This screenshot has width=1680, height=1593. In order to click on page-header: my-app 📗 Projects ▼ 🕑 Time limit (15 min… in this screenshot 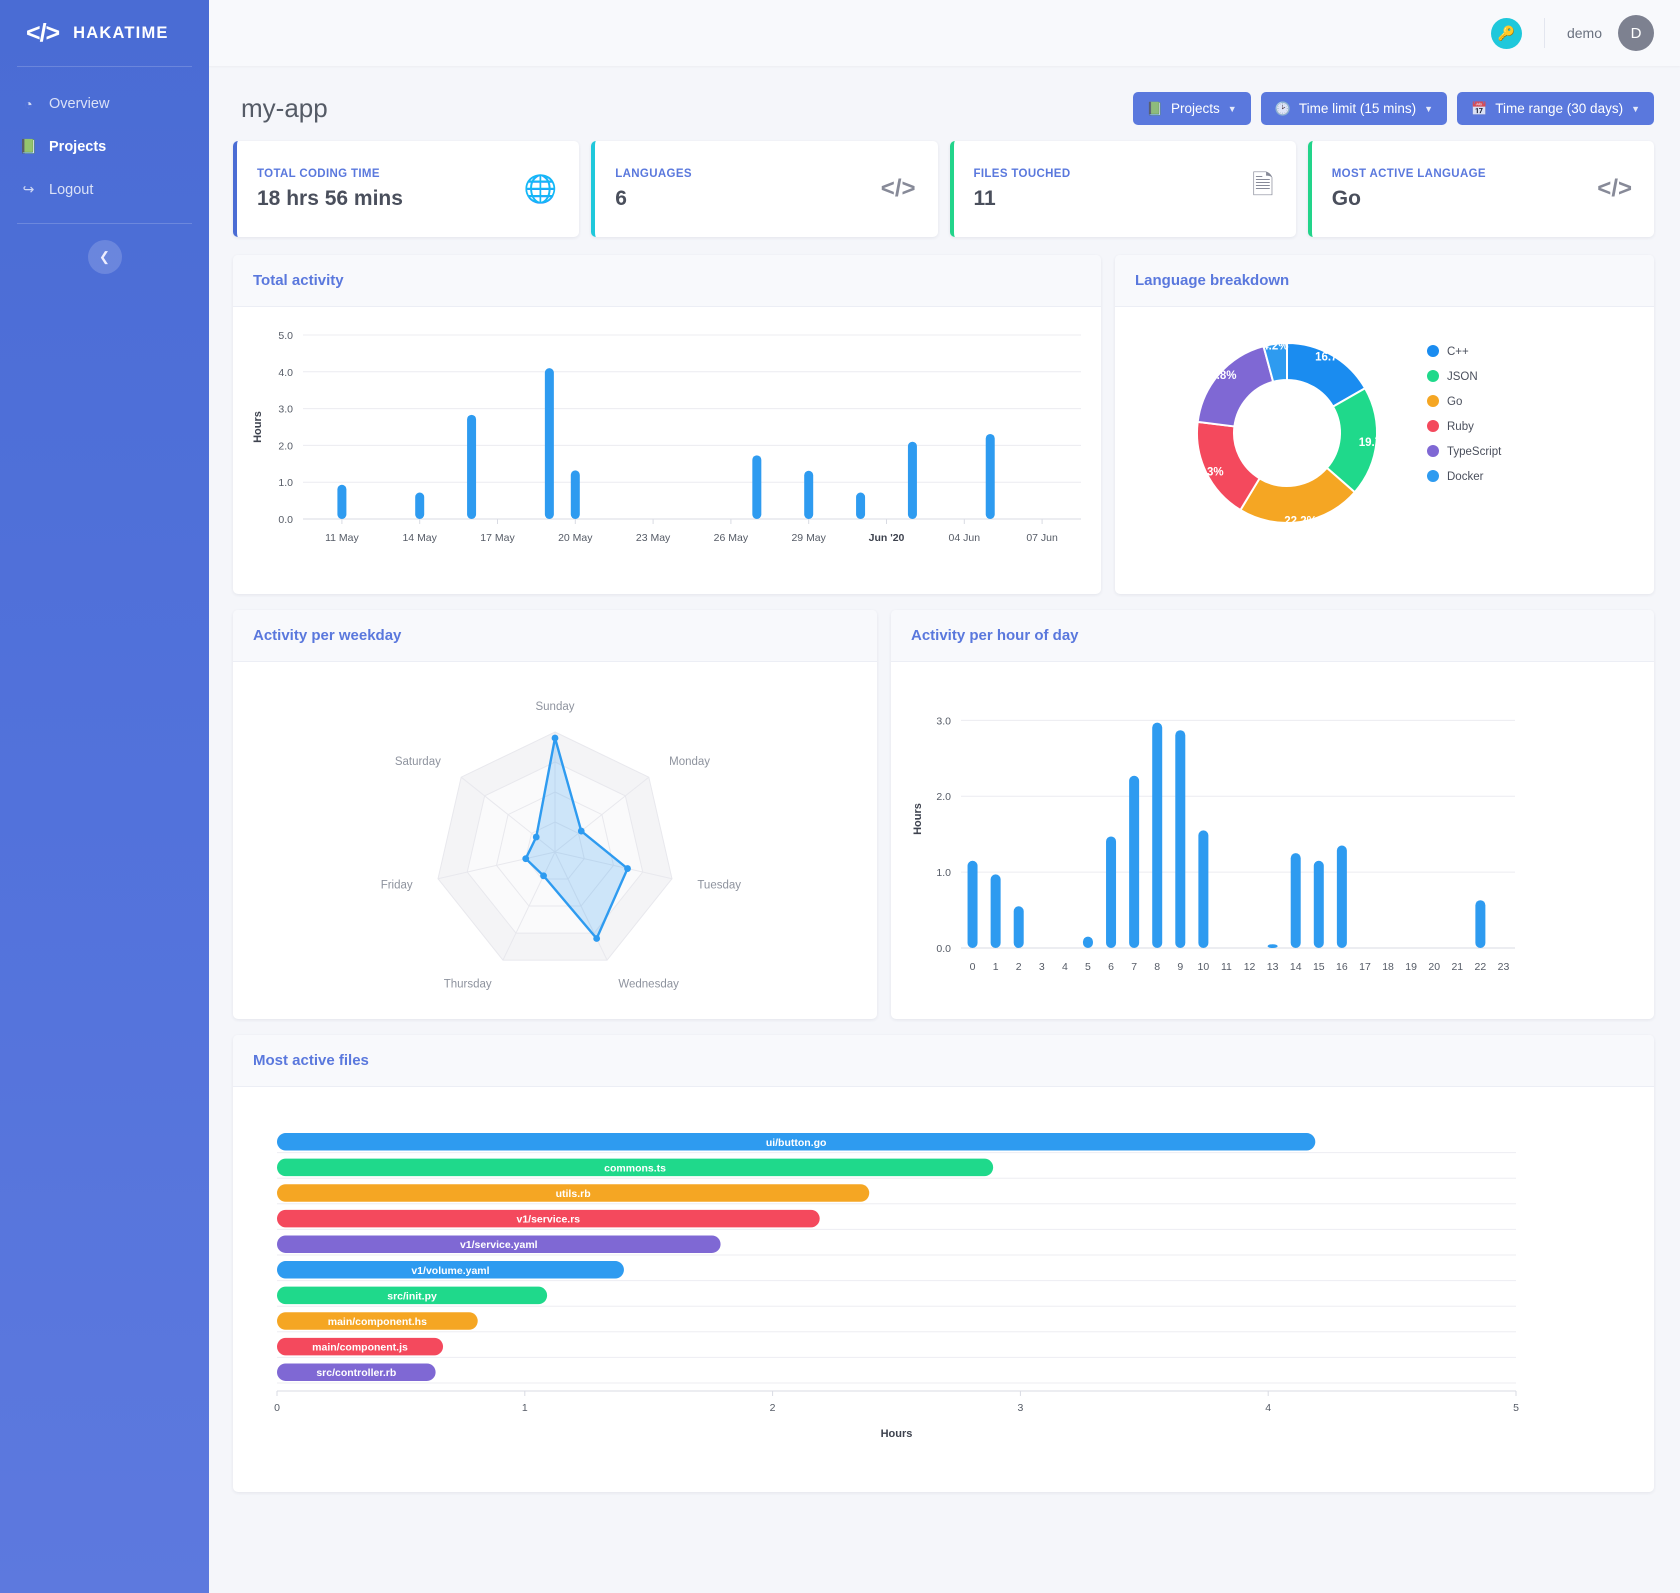, I will do `click(943, 103)`.